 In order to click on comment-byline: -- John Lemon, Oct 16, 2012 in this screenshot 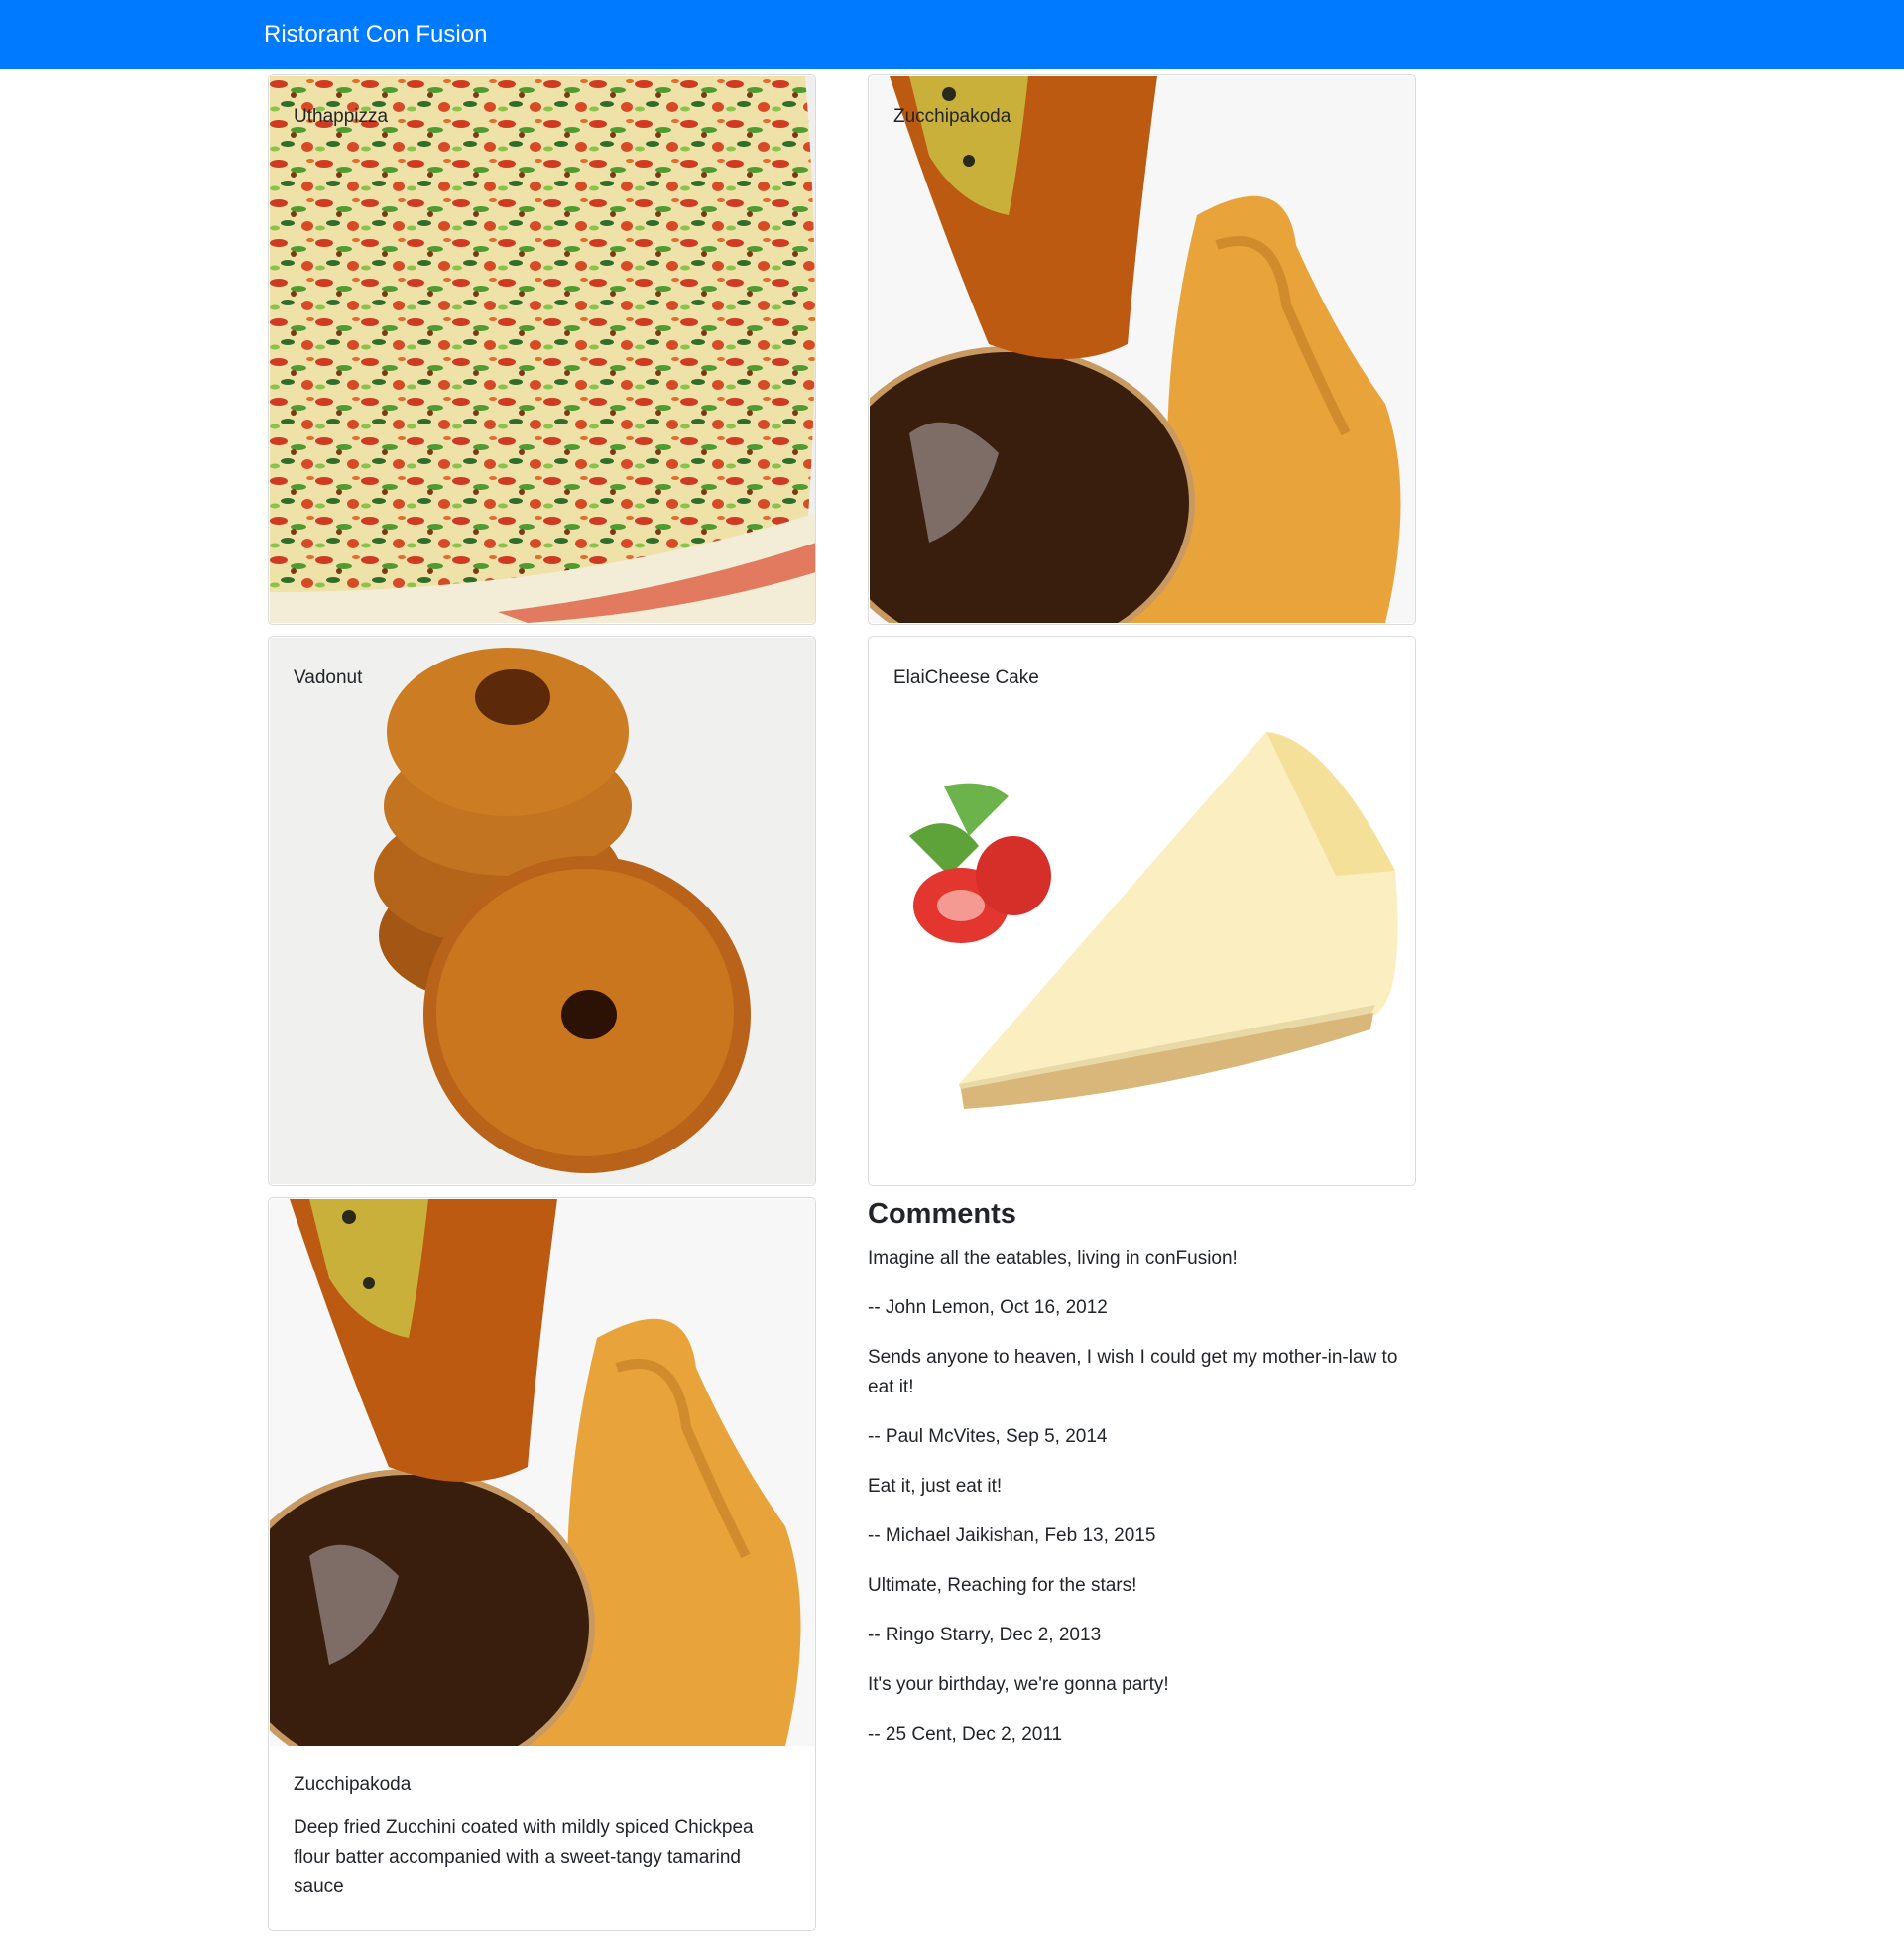, I will do `click(988, 1307)`.